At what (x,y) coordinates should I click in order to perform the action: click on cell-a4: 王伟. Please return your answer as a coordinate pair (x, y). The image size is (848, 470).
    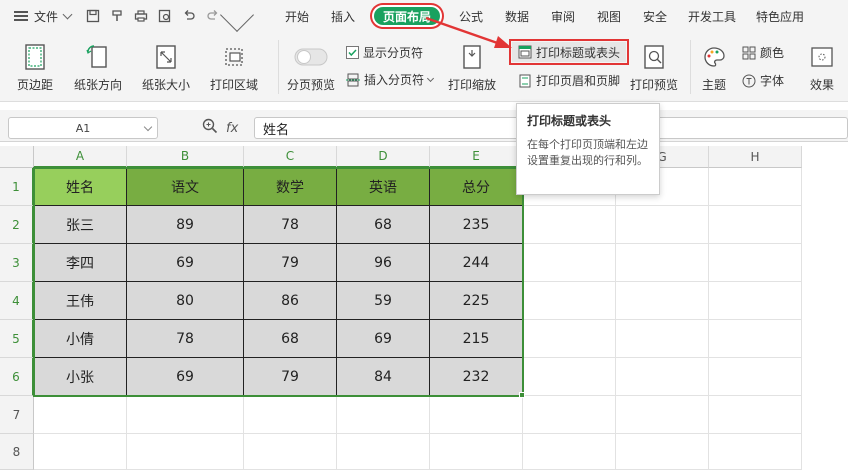
    Looking at the image, I should click on (80, 301).